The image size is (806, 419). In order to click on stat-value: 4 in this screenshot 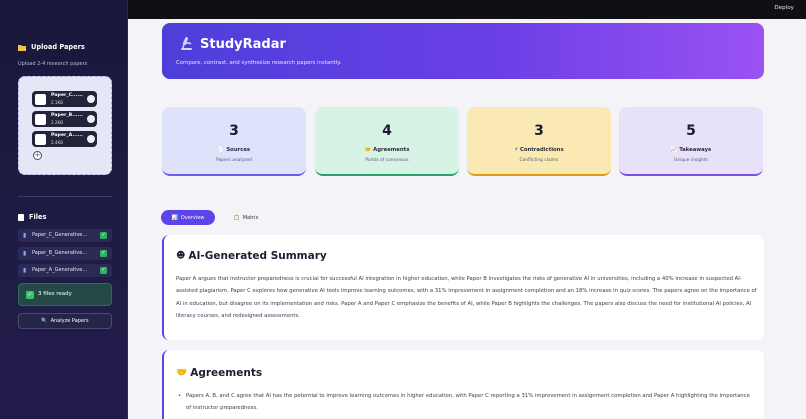, I will do `click(387, 131)`.